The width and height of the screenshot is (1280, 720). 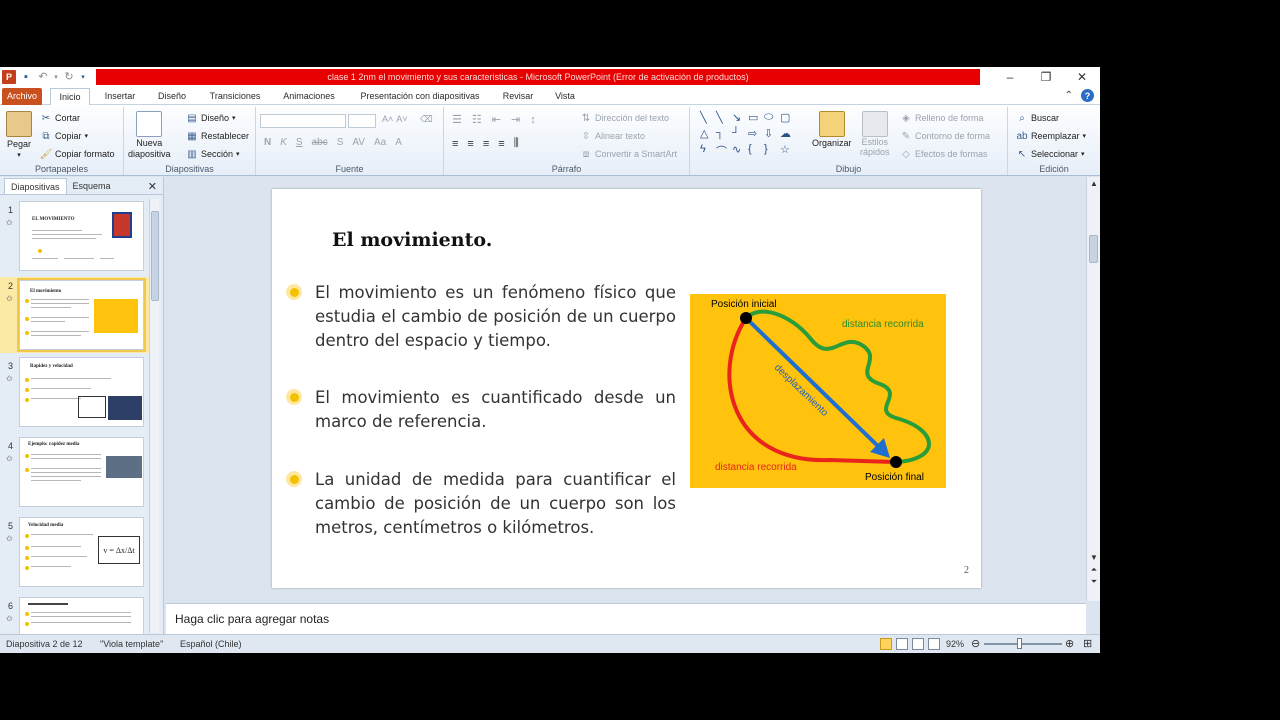 What do you see at coordinates (154, 416) in the screenshot?
I see `panel-scrollbar` at bounding box center [154, 416].